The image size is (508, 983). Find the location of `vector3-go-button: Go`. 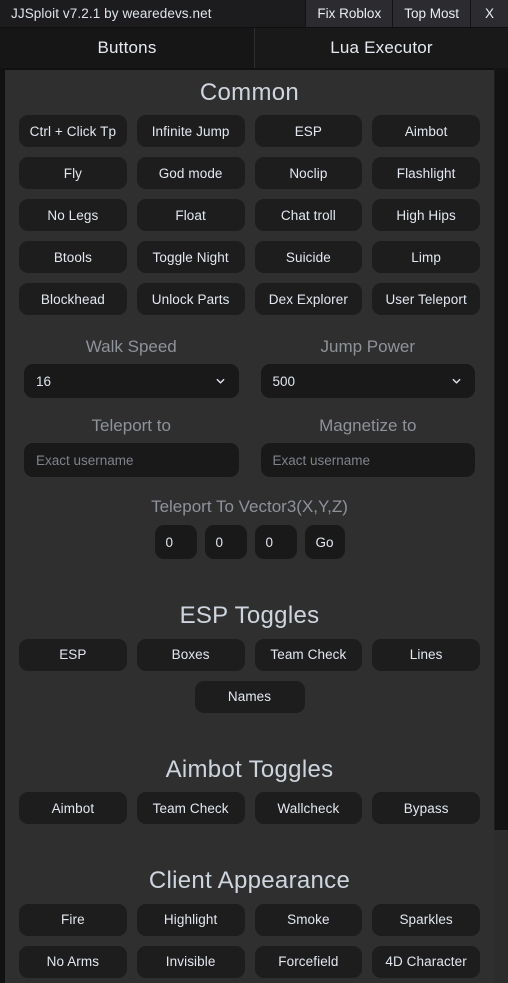

vector3-go-button: Go is located at coordinates (324, 542).